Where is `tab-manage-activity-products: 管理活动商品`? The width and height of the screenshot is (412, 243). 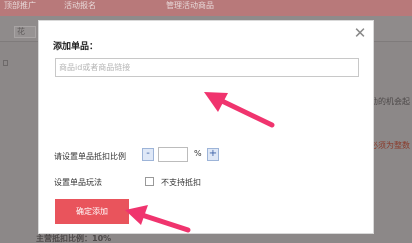
tab-manage-activity-products: 管理活动商品 is located at coordinates (202, 8).